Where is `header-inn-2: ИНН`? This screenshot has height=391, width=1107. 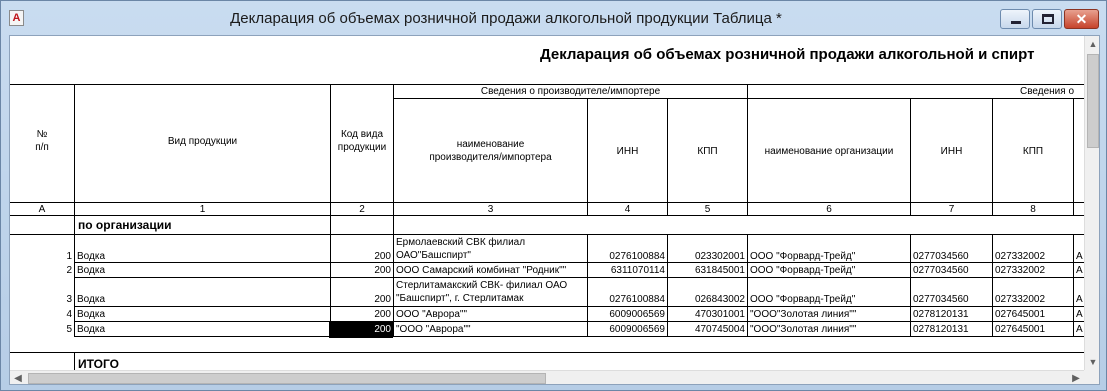 header-inn-2: ИНН is located at coordinates (951, 151).